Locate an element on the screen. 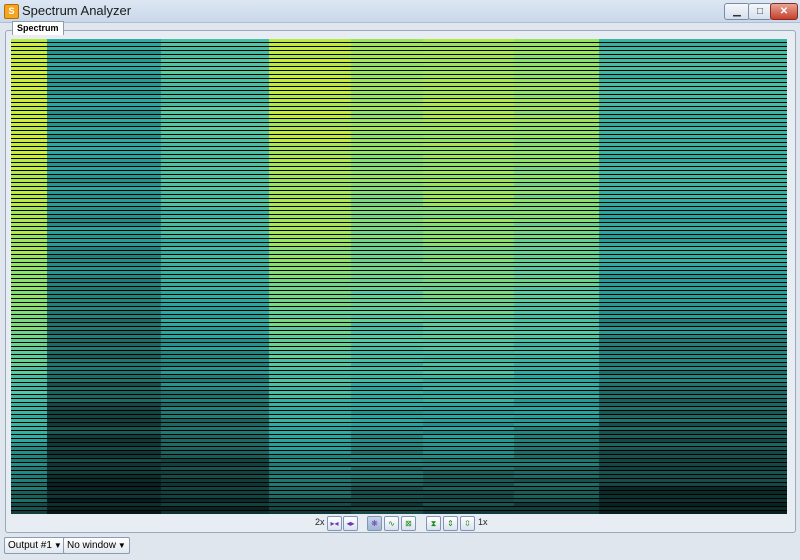  fit-button: ⊠ is located at coordinates (408, 523).